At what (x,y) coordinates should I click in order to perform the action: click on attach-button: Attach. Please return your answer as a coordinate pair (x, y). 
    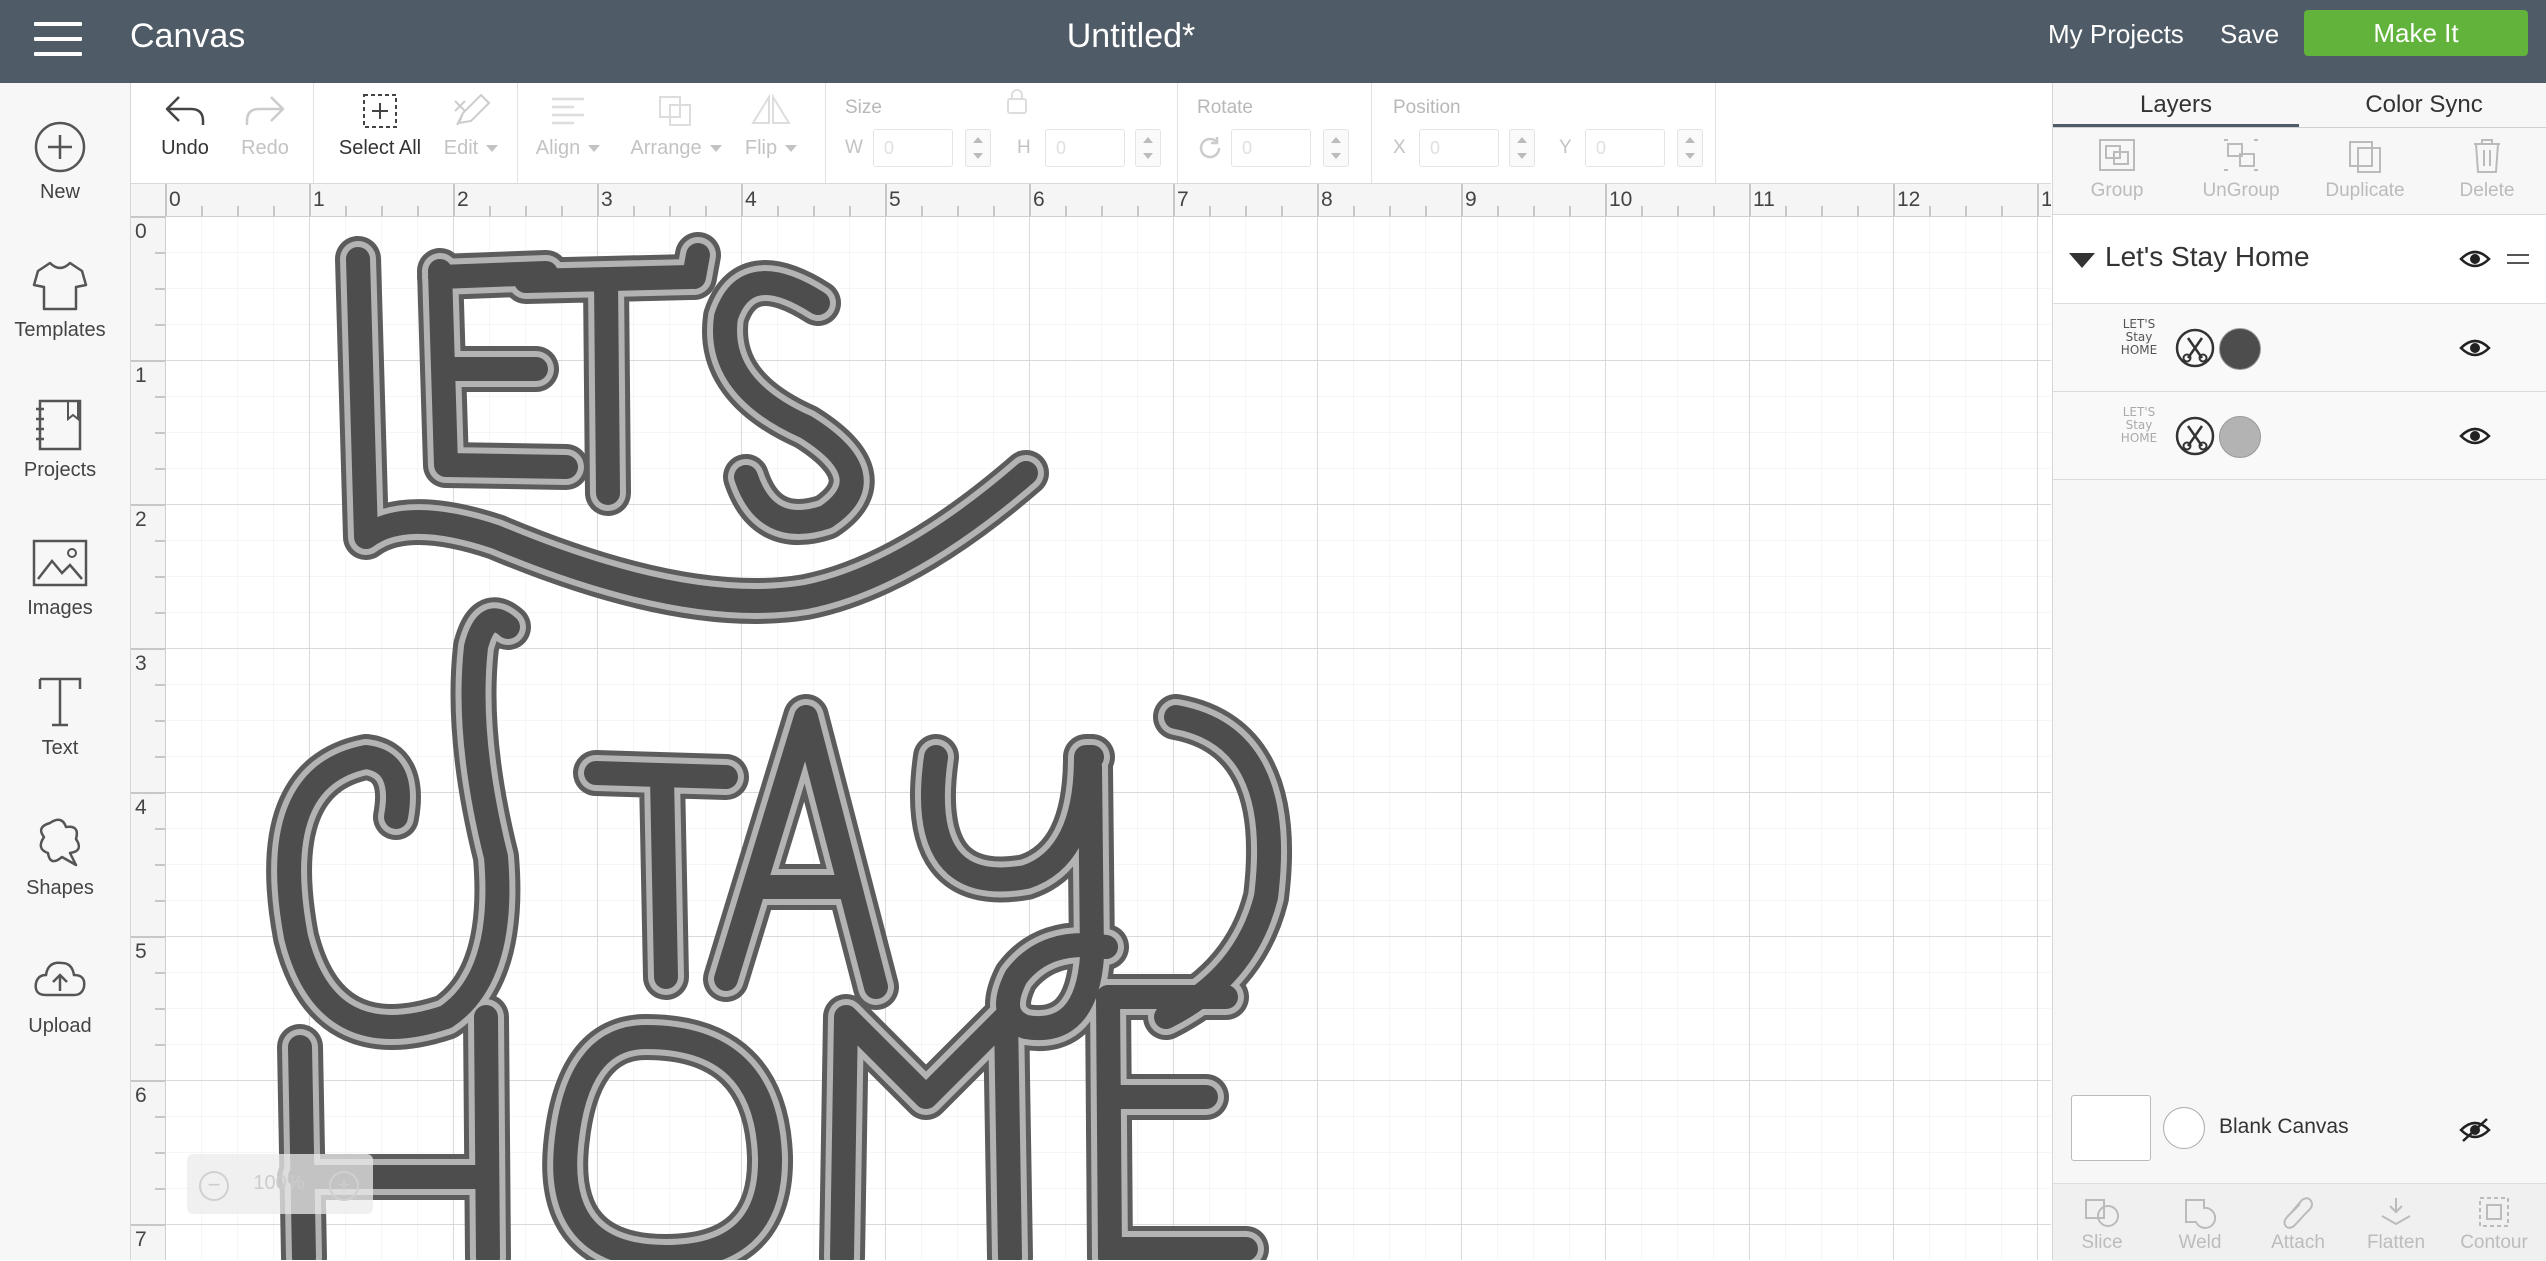
    Looking at the image, I should click on (2298, 1224).